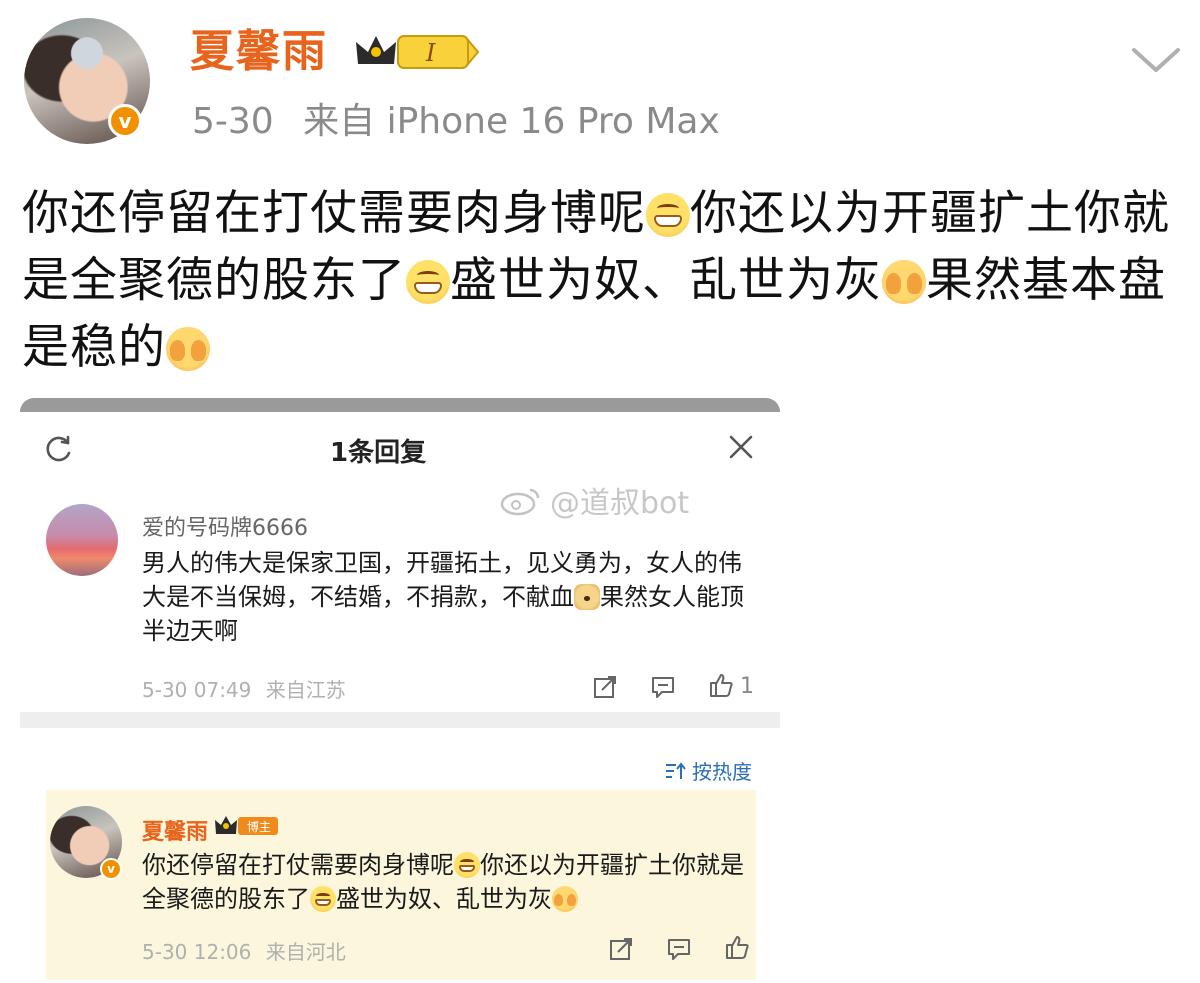  Describe the element at coordinates (747, 686) in the screenshot. I see `like-count: 1` at that location.